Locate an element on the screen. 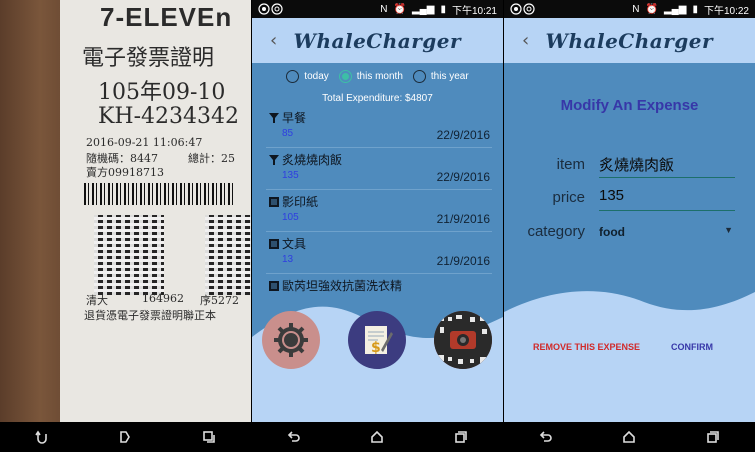 This screenshot has width=755, height=452. period-filter: today this month this year is located at coordinates (377, 76).